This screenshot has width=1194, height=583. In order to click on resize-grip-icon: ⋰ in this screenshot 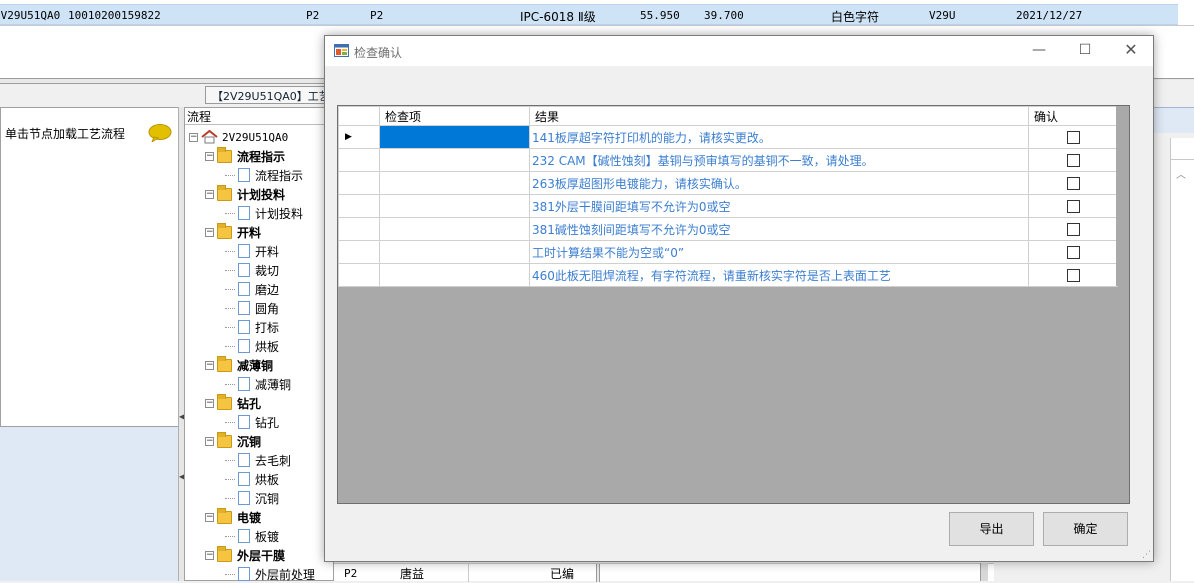, I will do `click(1146, 555)`.